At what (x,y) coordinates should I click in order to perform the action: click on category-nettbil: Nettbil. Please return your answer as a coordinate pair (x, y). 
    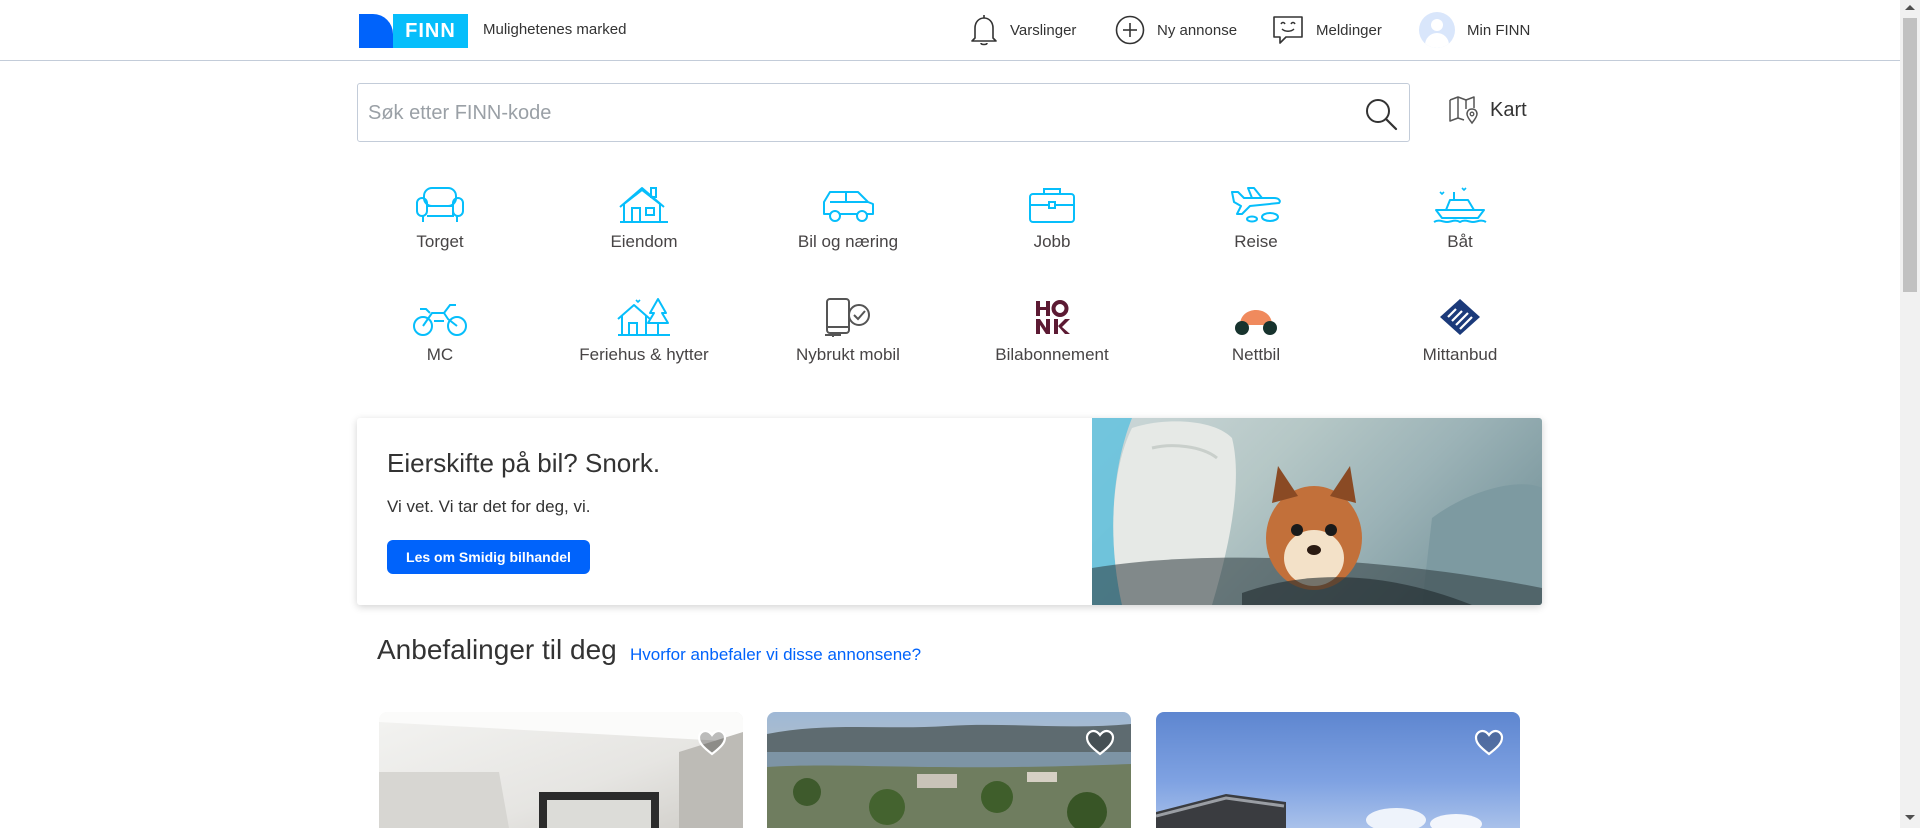
    Looking at the image, I should click on (1256, 329).